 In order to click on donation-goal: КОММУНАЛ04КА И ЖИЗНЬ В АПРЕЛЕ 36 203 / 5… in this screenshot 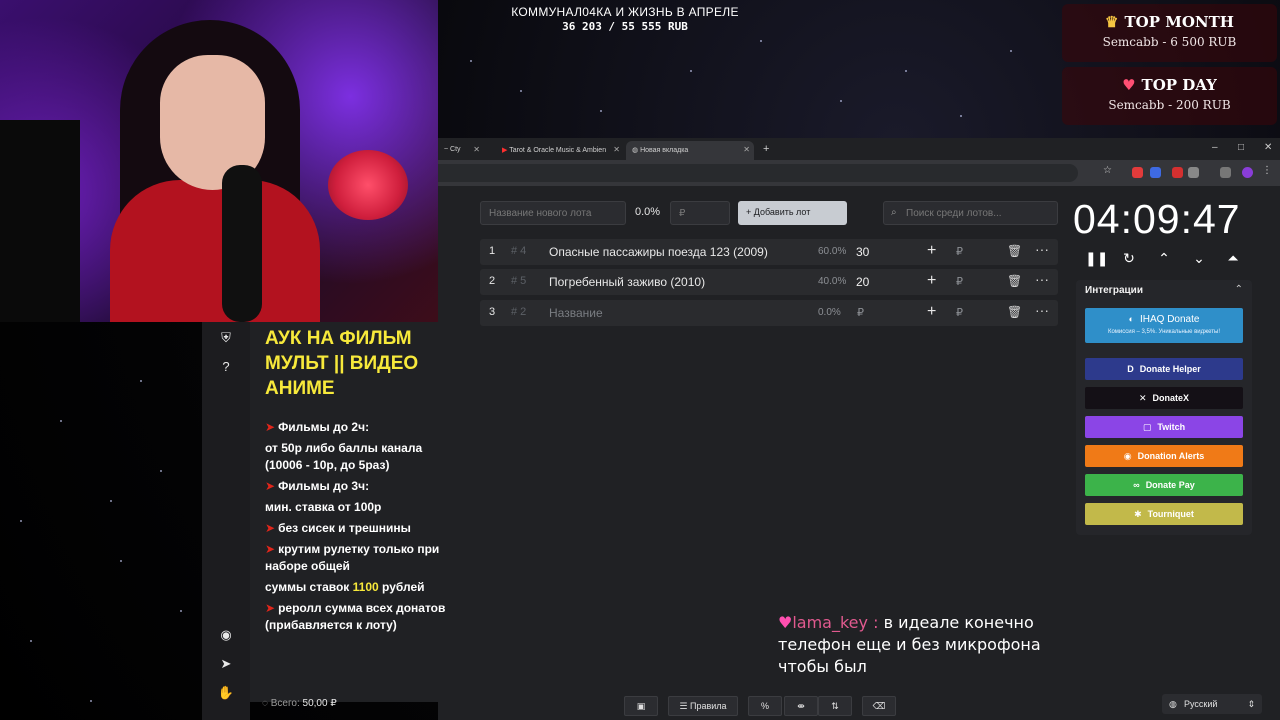, I will do `click(625, 19)`.